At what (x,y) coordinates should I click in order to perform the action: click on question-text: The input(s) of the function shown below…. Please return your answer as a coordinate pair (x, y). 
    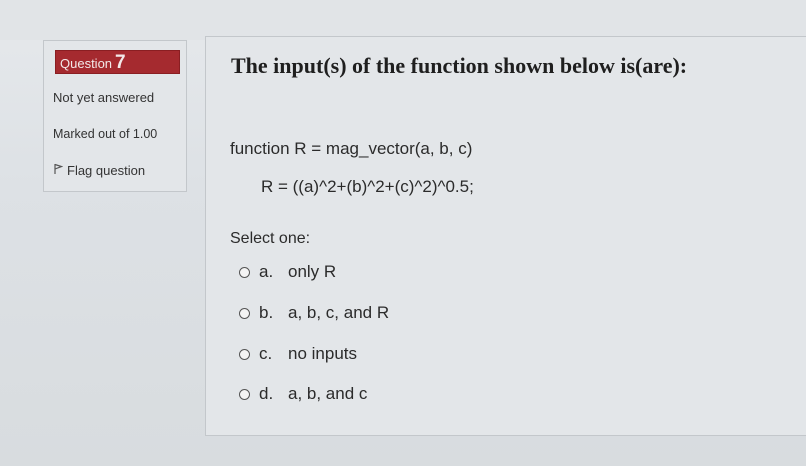
    Looking at the image, I should click on (459, 65).